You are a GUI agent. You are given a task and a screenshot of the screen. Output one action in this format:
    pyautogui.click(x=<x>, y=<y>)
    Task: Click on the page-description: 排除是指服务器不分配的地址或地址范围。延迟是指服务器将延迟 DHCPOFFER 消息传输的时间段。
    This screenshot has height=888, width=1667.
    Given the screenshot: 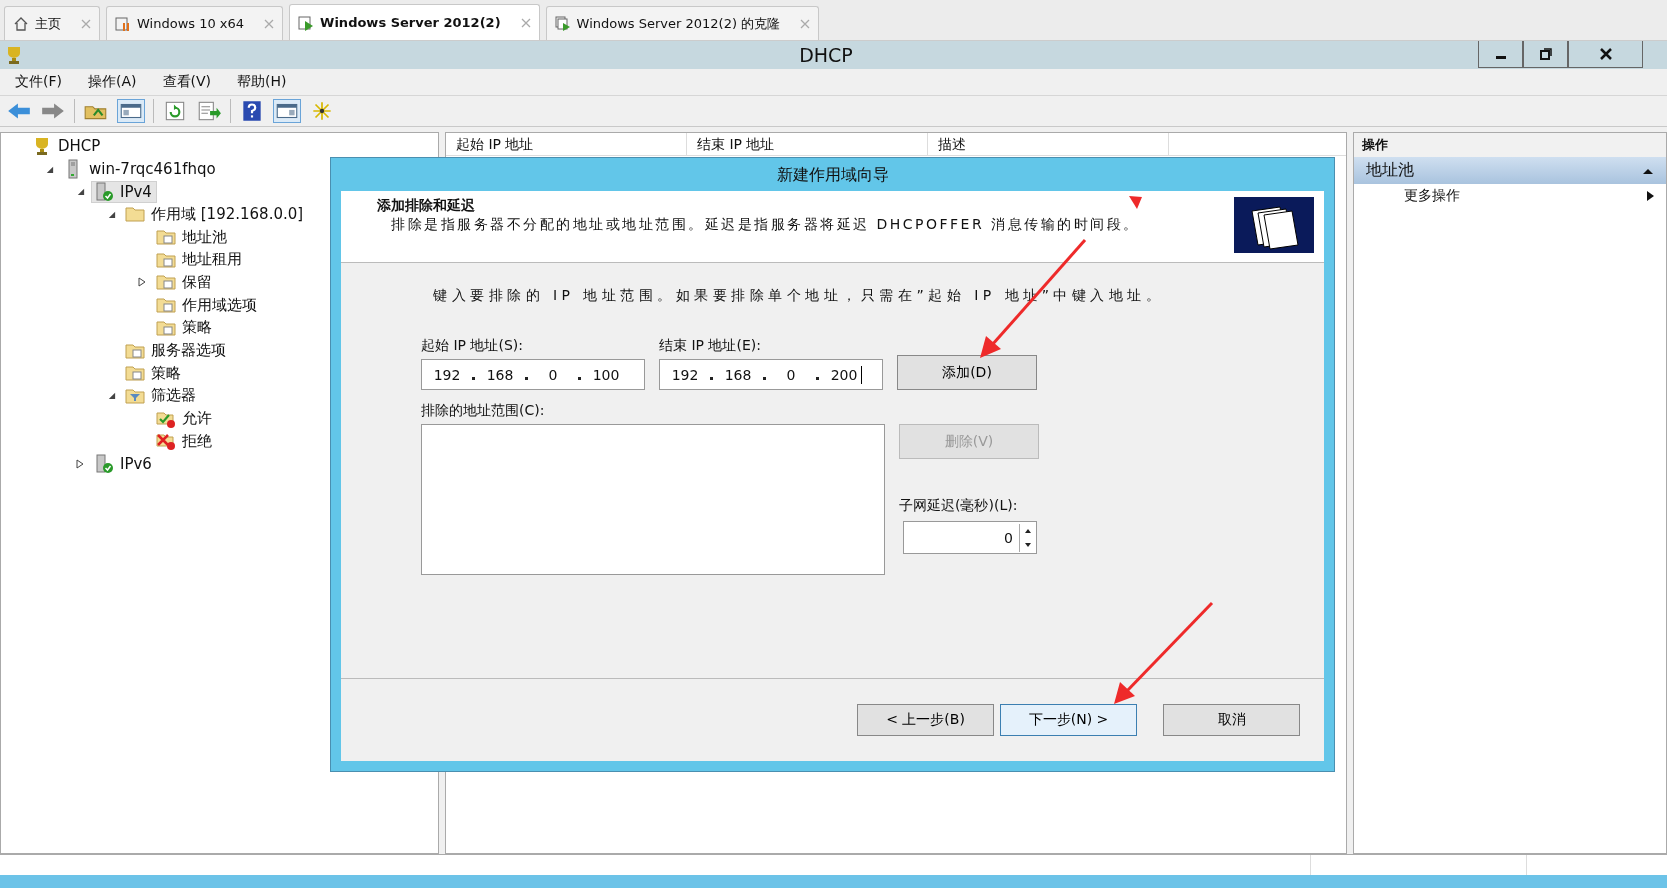 What is the action you would take?
    pyautogui.click(x=765, y=224)
    